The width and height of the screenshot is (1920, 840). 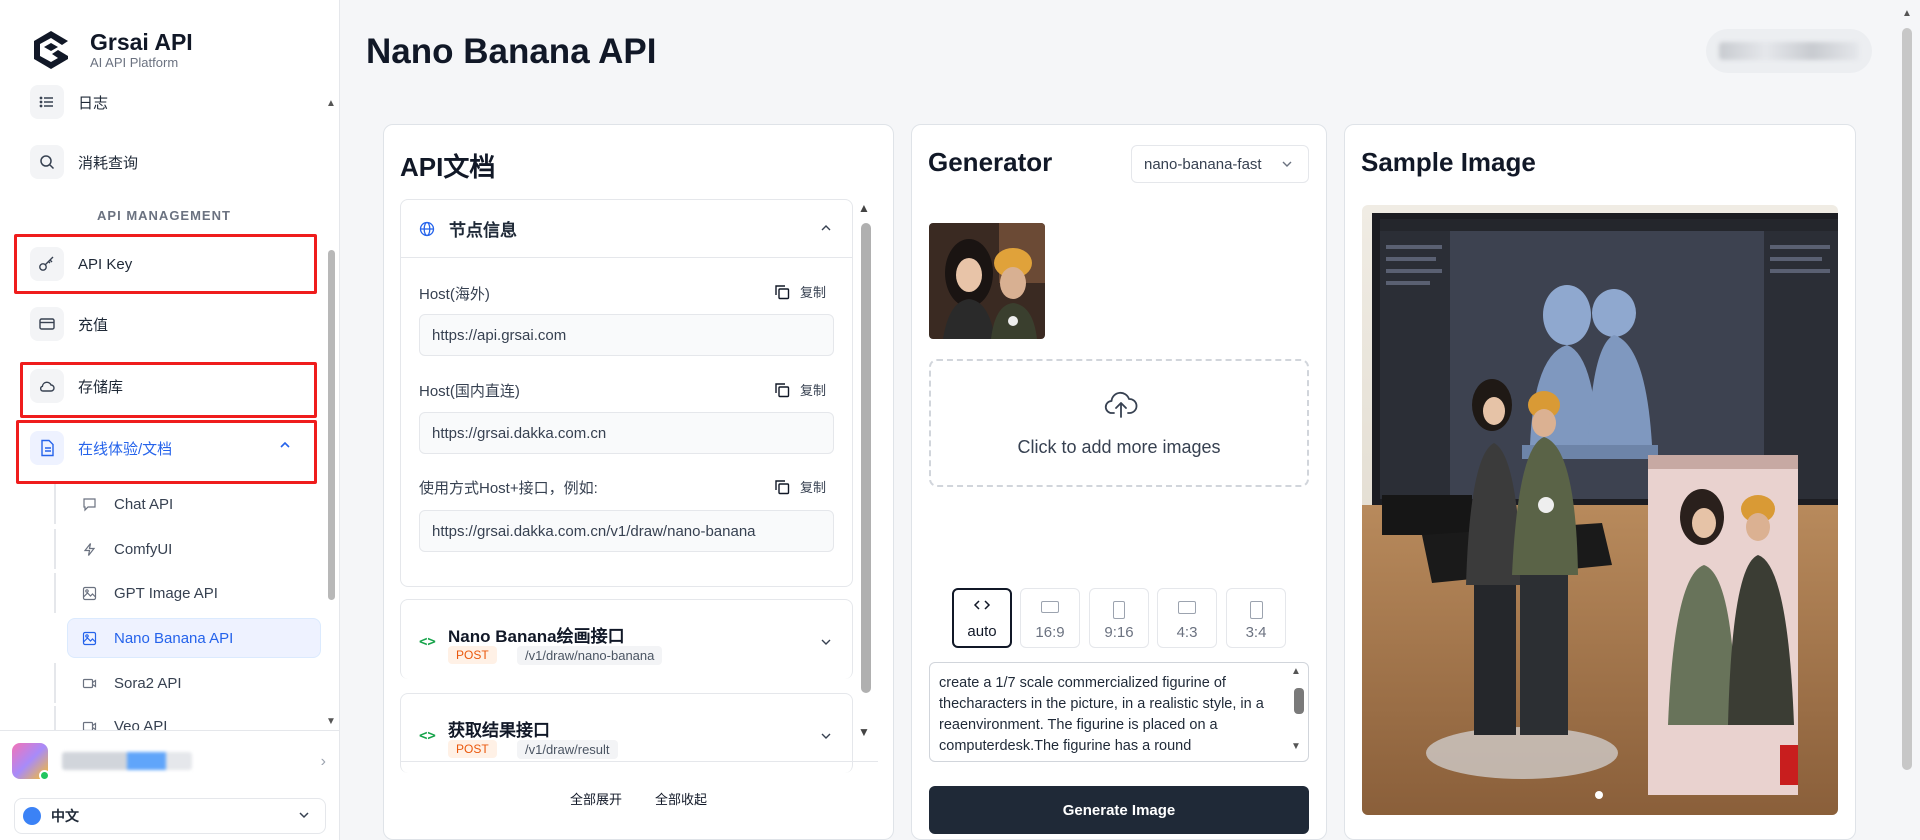 I want to click on chat-icon, so click(x=91, y=504).